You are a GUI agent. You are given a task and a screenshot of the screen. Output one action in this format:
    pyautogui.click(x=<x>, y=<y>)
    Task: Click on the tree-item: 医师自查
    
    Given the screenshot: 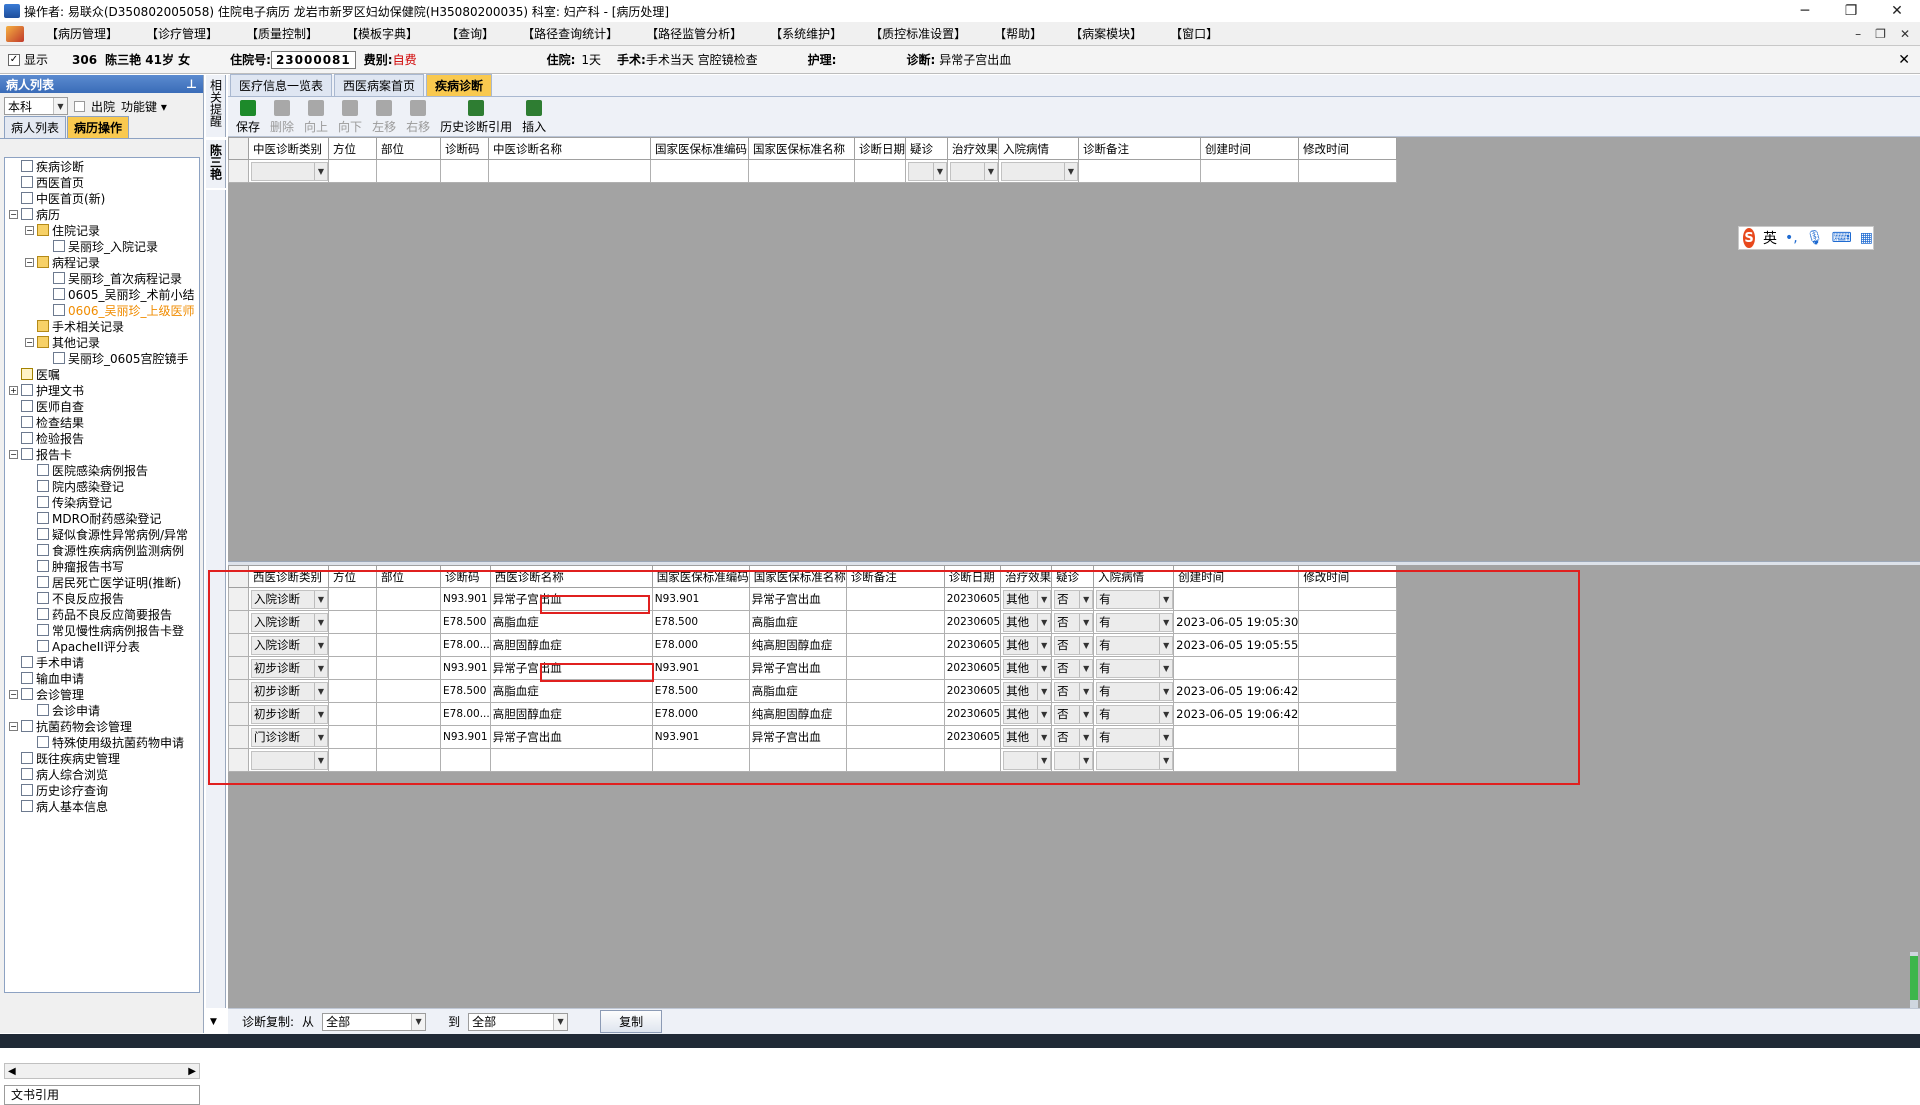 What is the action you would take?
    pyautogui.click(x=102, y=406)
    